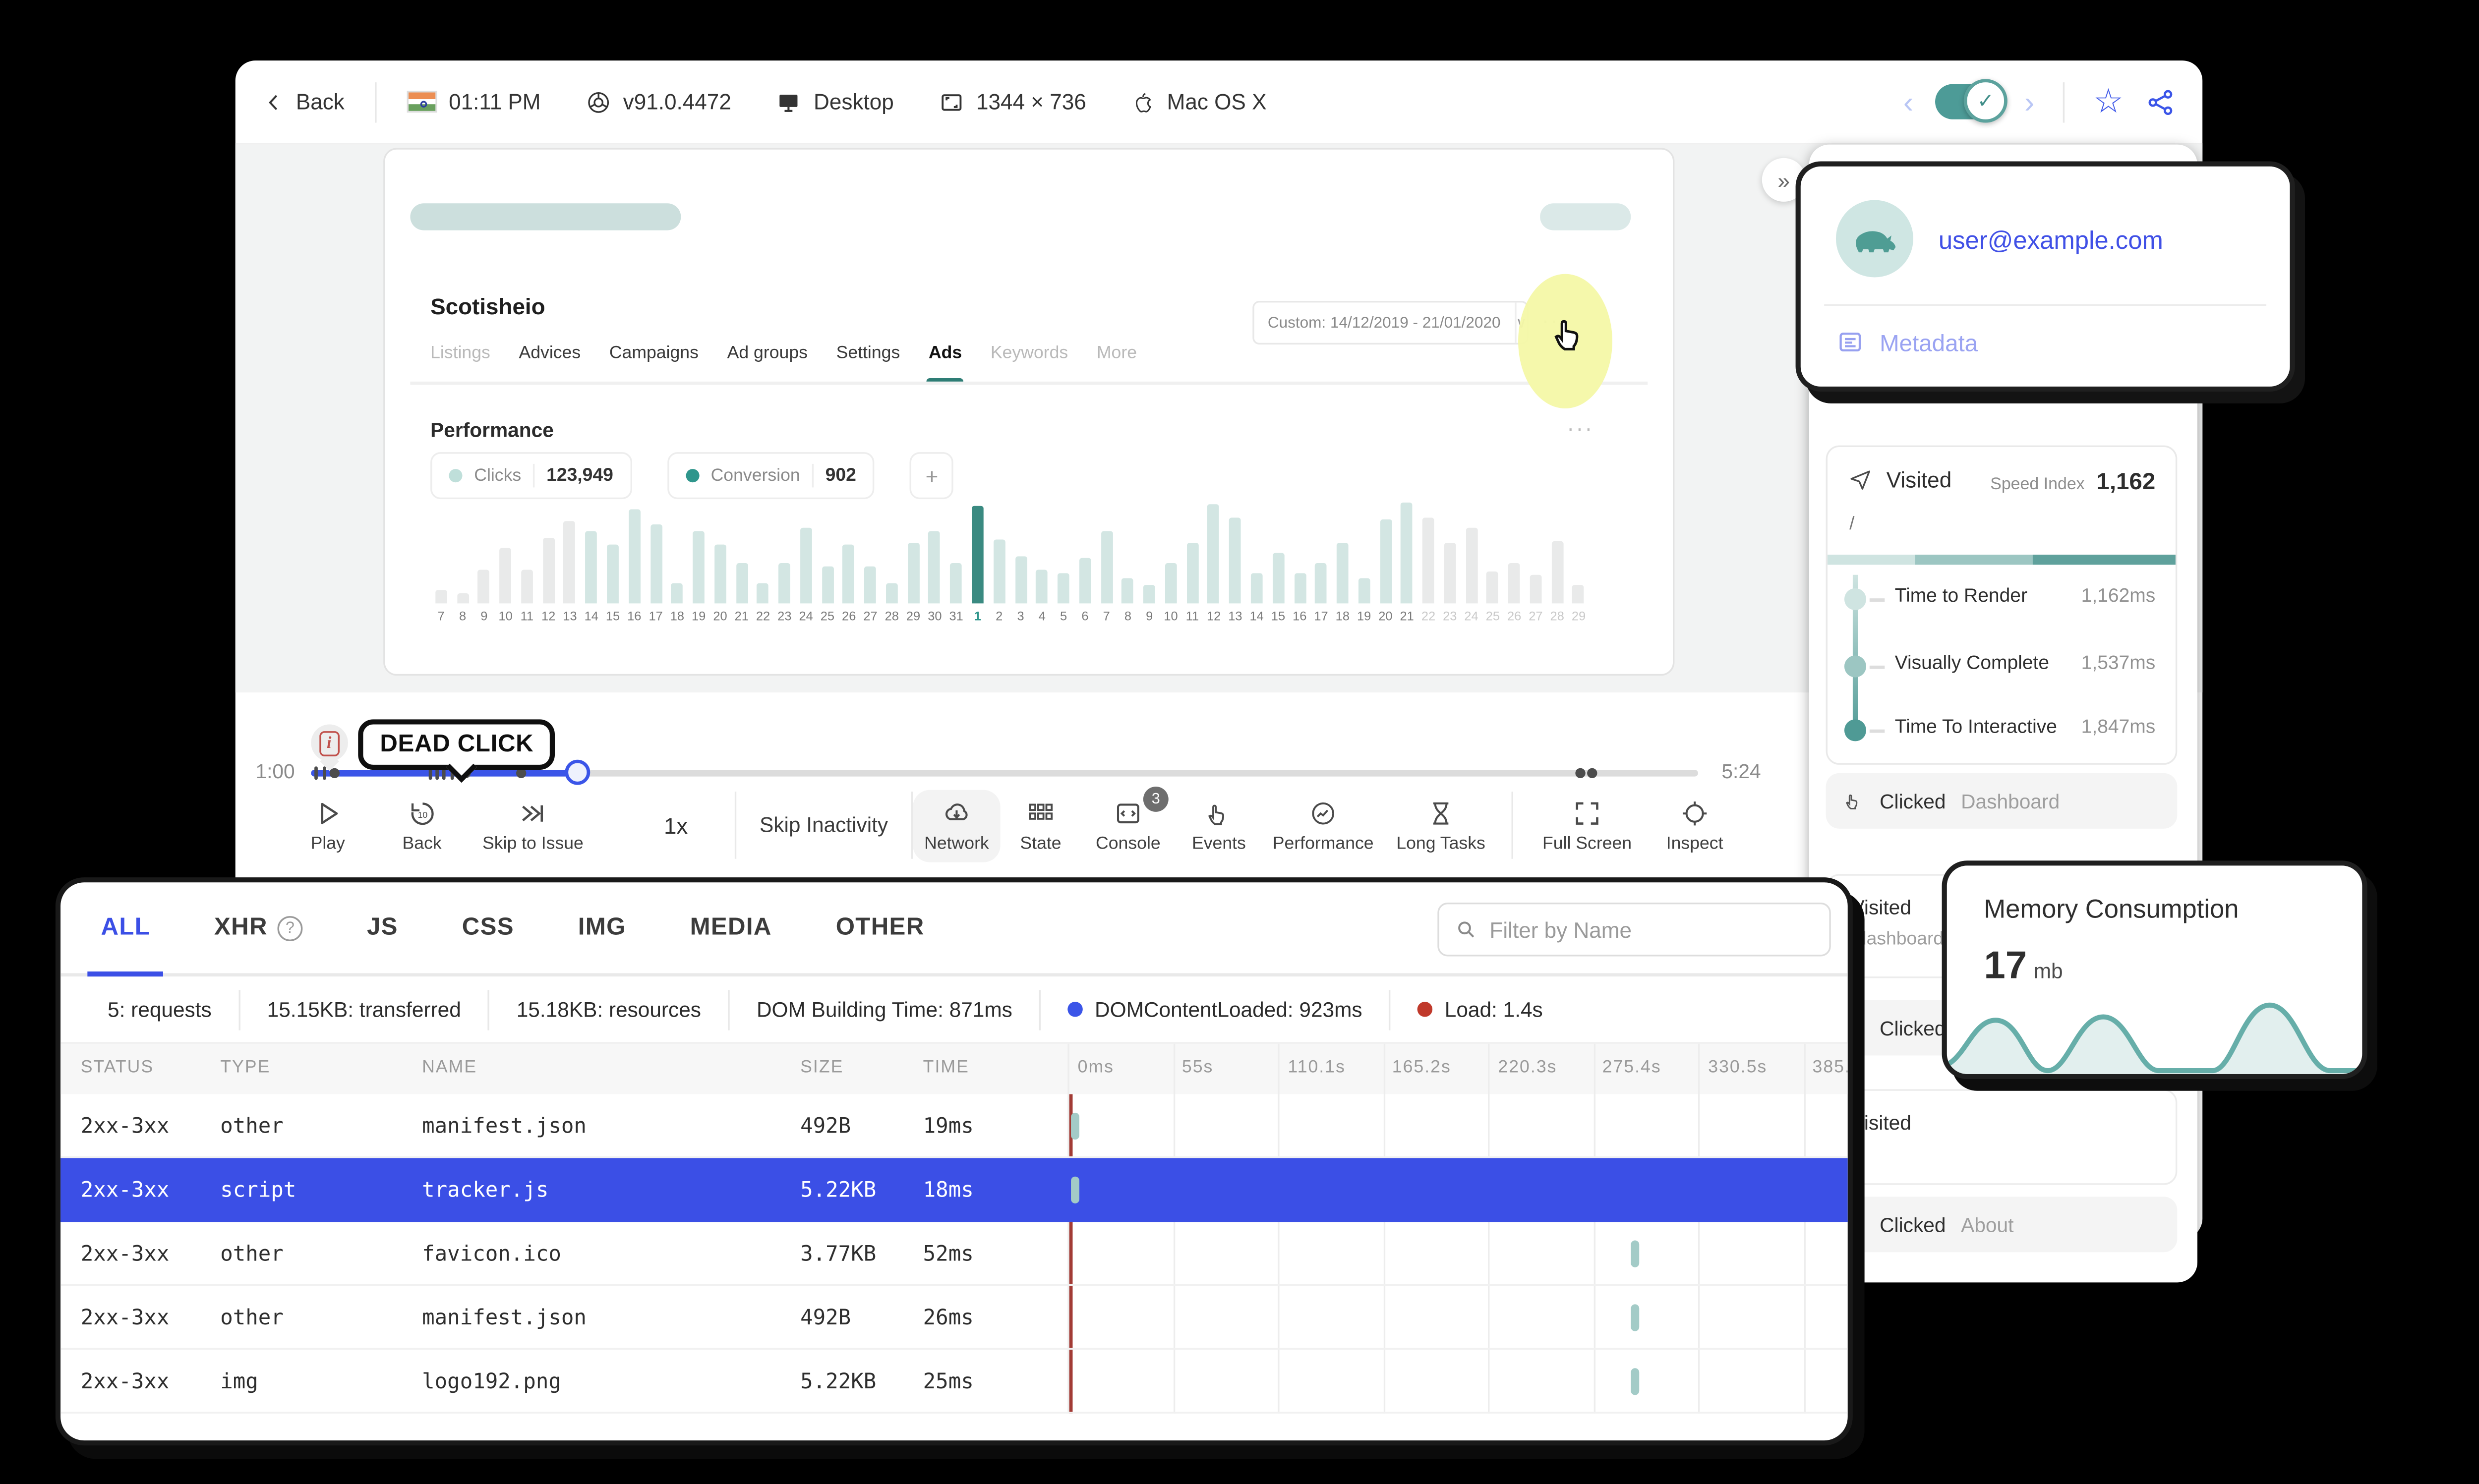 The height and width of the screenshot is (1484, 2479). I want to click on section-more-button: ···, so click(1580, 428).